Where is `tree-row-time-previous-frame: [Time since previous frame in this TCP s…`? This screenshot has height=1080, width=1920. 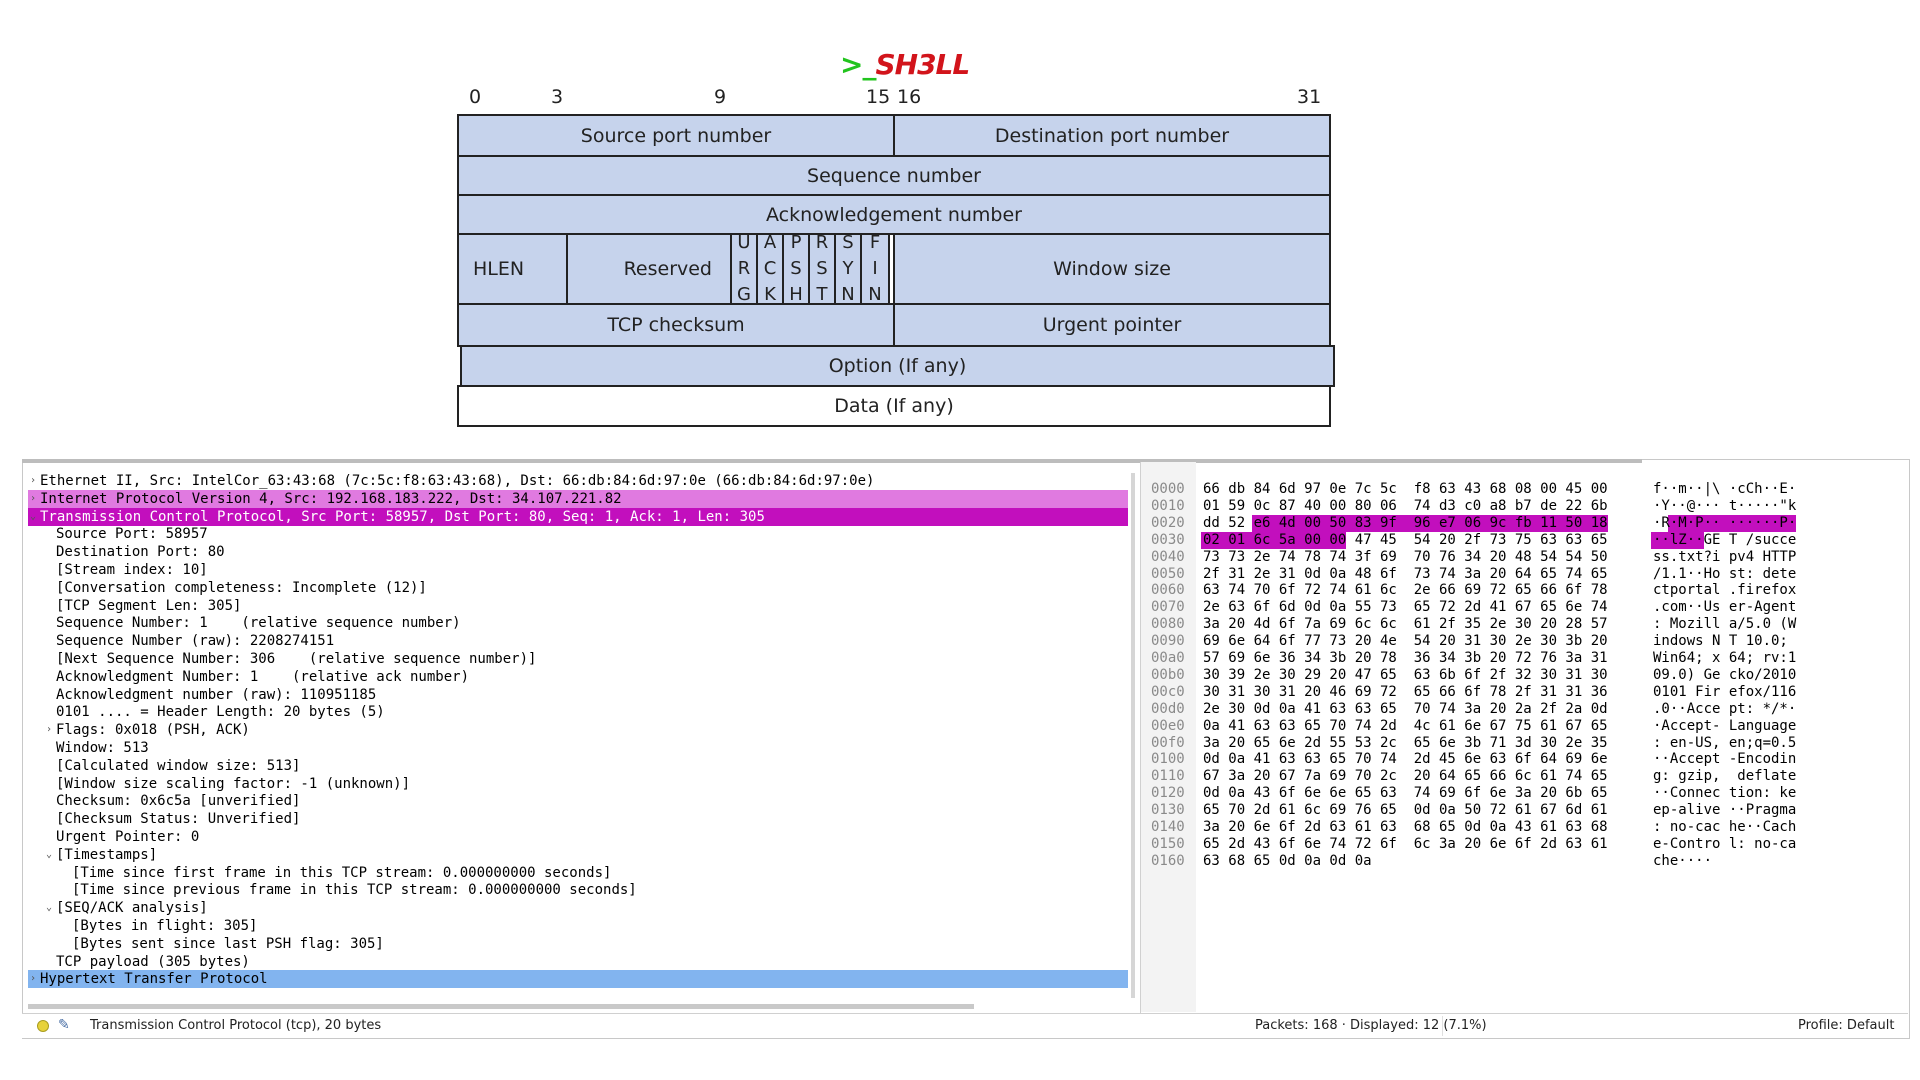 tree-row-time-previous-frame: [Time since previous frame in this TCP s… is located at coordinates (578, 890).